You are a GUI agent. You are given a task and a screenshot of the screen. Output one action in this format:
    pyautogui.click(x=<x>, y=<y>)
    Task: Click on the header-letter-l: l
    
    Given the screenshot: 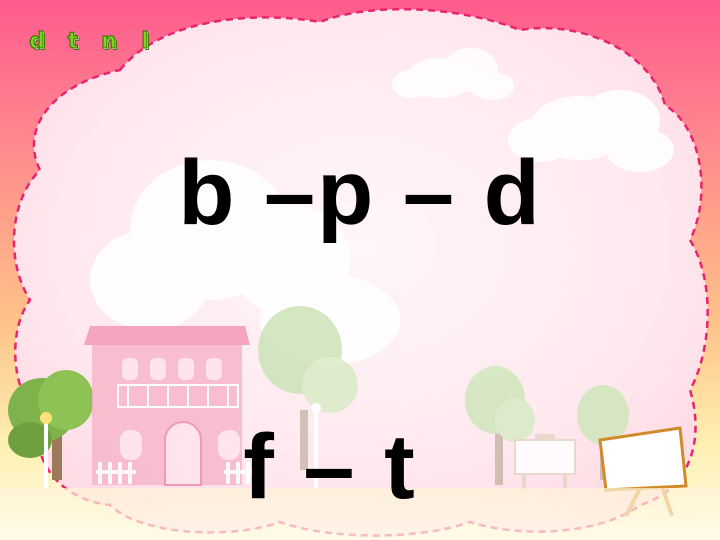 What is the action you would take?
    pyautogui.click(x=145, y=41)
    